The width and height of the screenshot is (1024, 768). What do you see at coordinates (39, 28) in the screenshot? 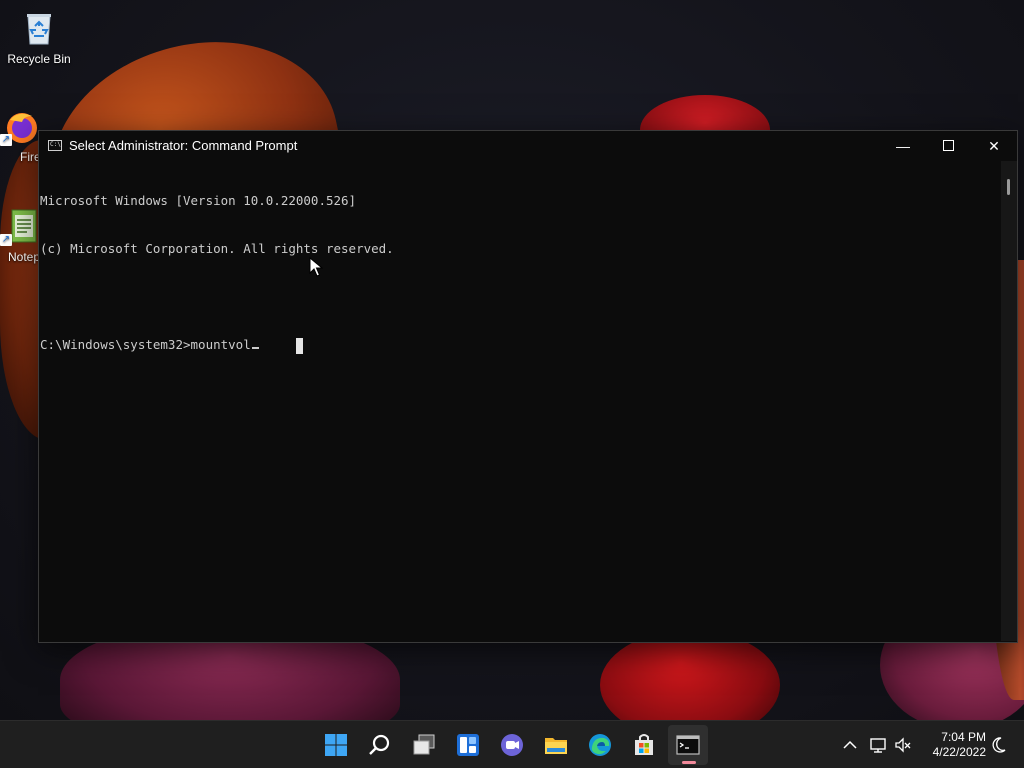
I see `recycle-bin-icon` at bounding box center [39, 28].